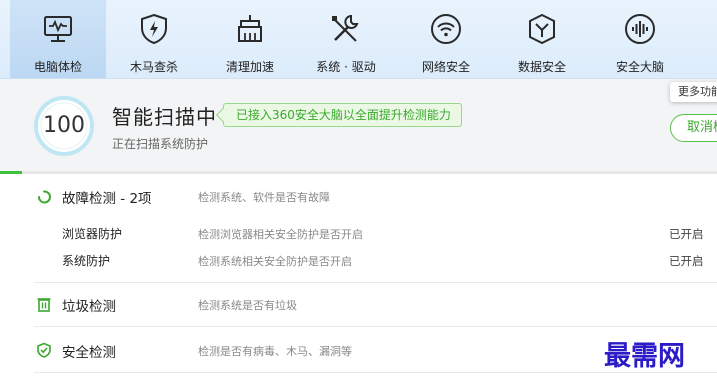 Image resolution: width=717 pixels, height=385 pixels. Describe the element at coordinates (11, 172) in the screenshot. I see `scan-progress-fill` at that location.